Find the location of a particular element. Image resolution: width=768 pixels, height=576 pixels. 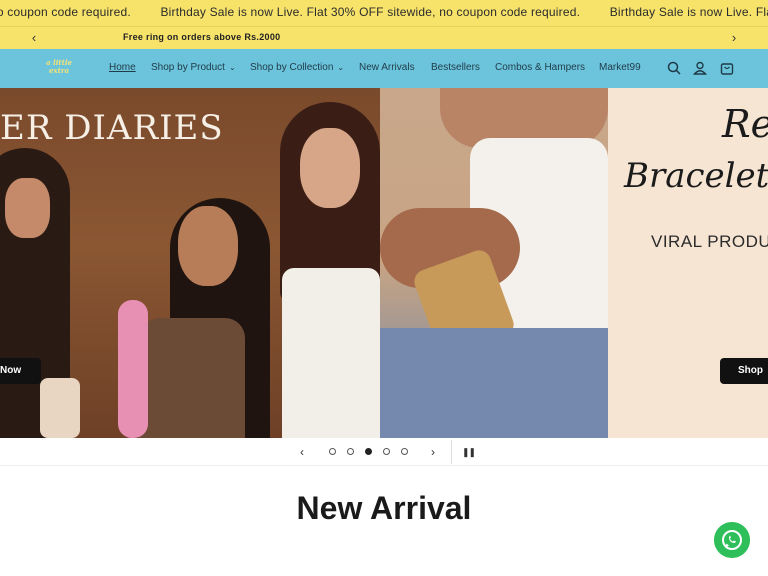

shop-button: Shop is located at coordinates (744, 371).